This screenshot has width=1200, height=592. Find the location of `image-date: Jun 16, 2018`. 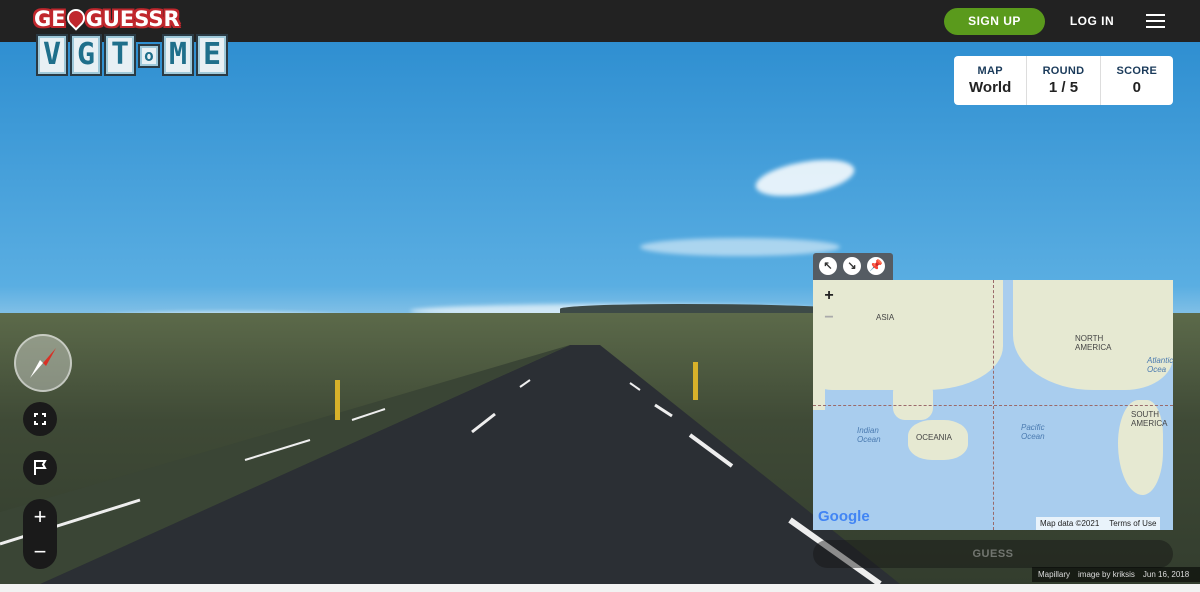

image-date: Jun 16, 2018 is located at coordinates (1166, 574).